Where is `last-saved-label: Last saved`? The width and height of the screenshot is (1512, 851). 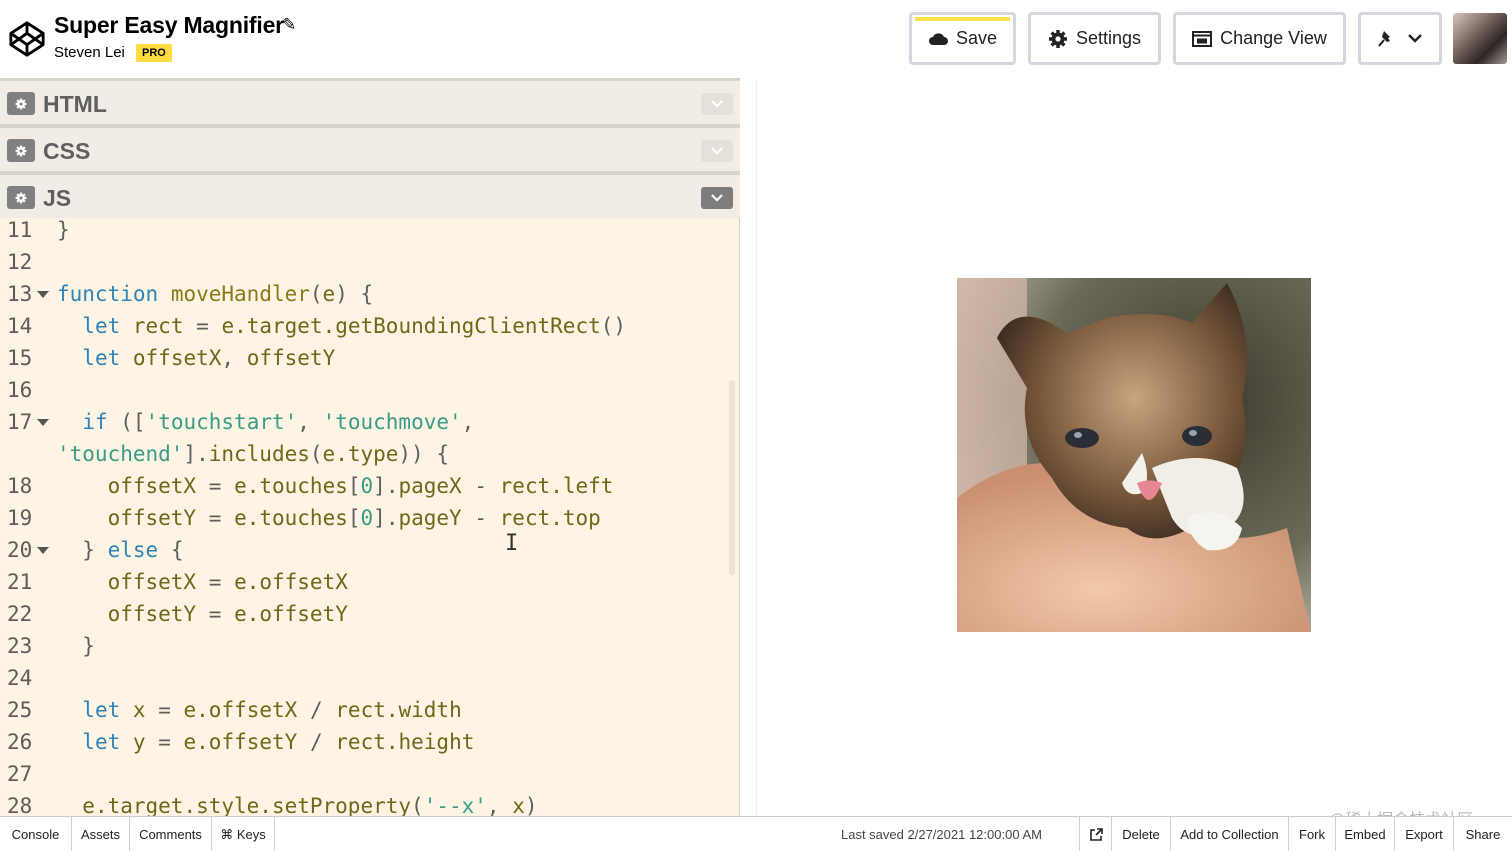 last-saved-label: Last saved is located at coordinates (872, 834).